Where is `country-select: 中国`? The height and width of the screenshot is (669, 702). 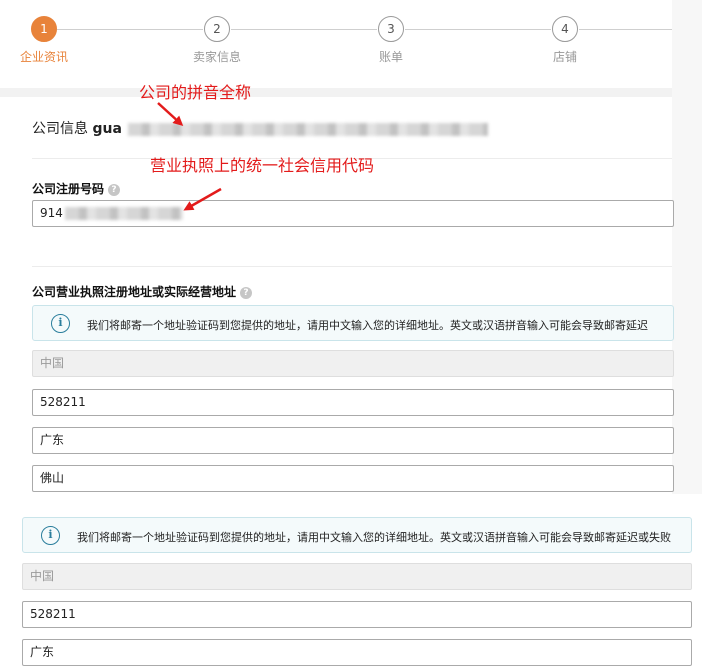 country-select: 中国 is located at coordinates (353, 363).